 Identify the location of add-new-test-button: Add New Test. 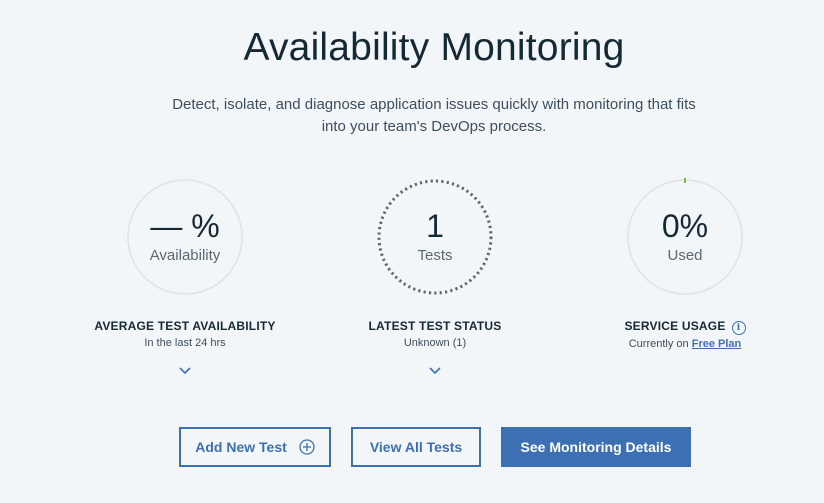
(255, 447).